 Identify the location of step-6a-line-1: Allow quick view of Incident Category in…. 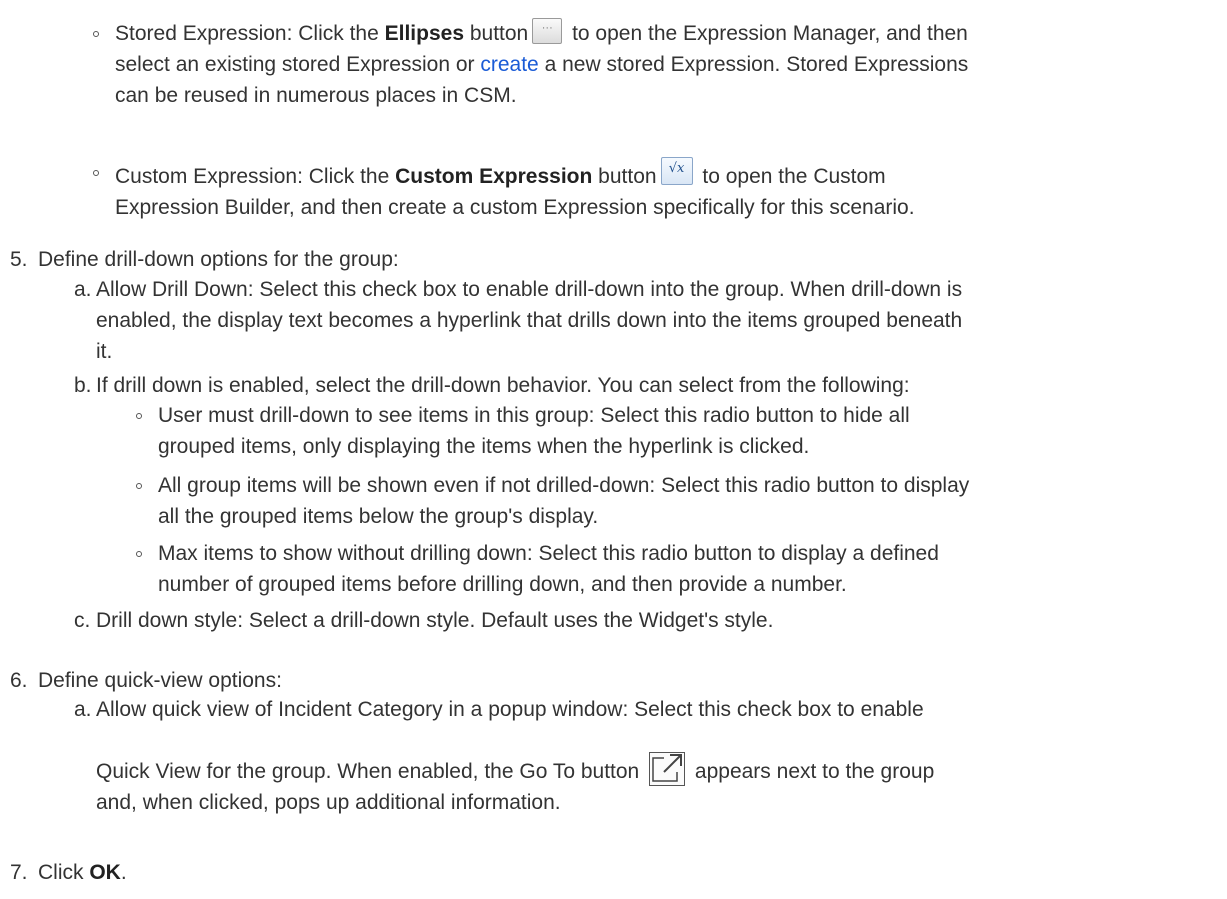
(510, 709).